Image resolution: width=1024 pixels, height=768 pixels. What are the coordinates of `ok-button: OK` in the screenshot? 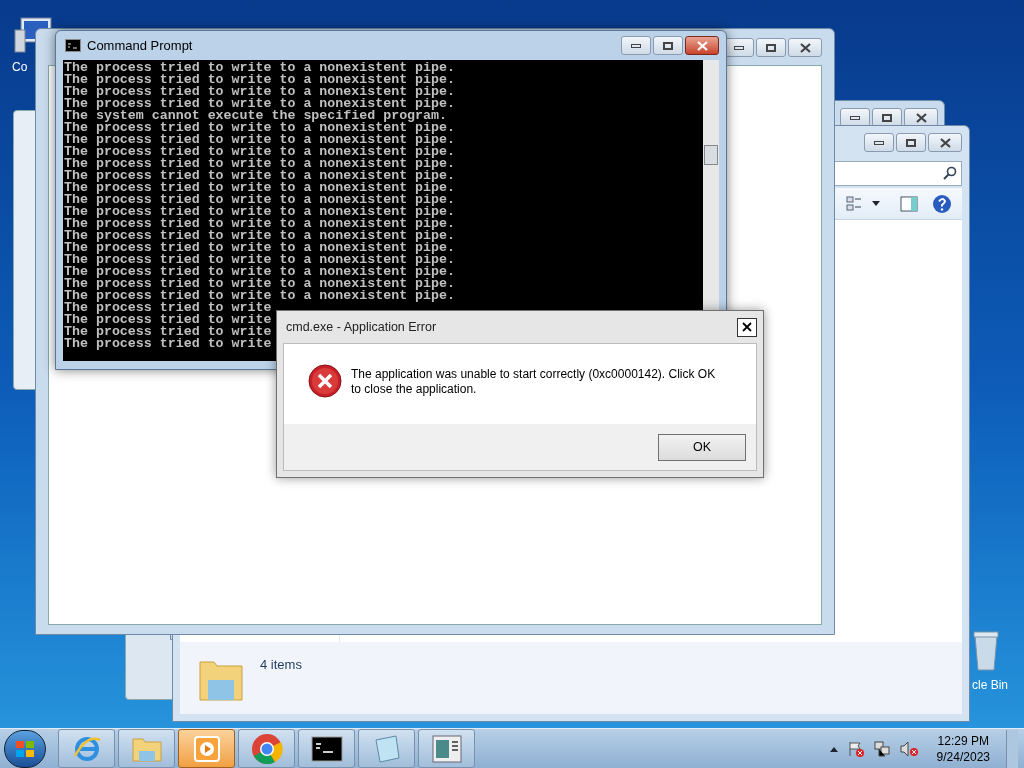 It's located at (702, 447).